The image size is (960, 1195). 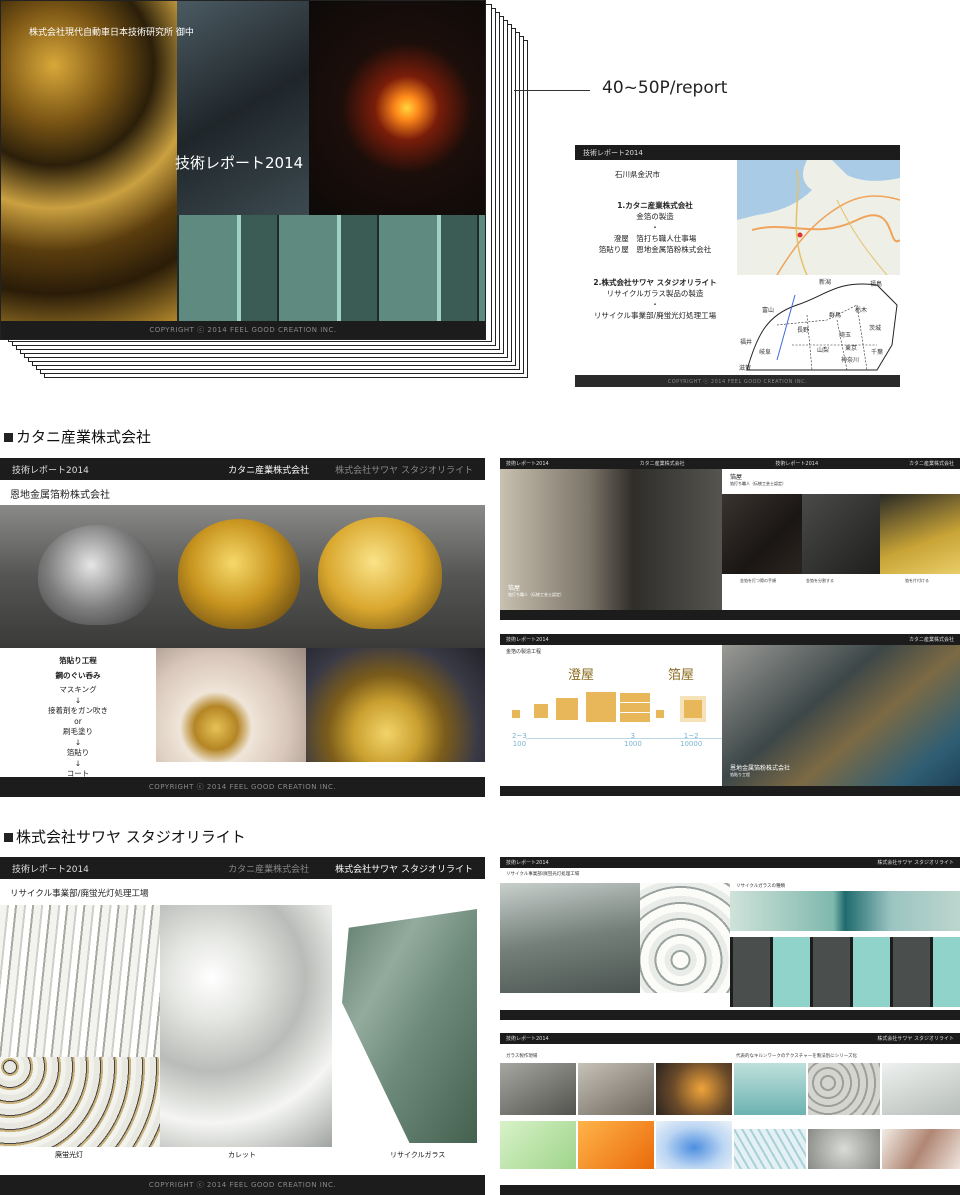 What do you see at coordinates (633, 744) in the screenshot?
I see `ratio2-bottom: 1000` at bounding box center [633, 744].